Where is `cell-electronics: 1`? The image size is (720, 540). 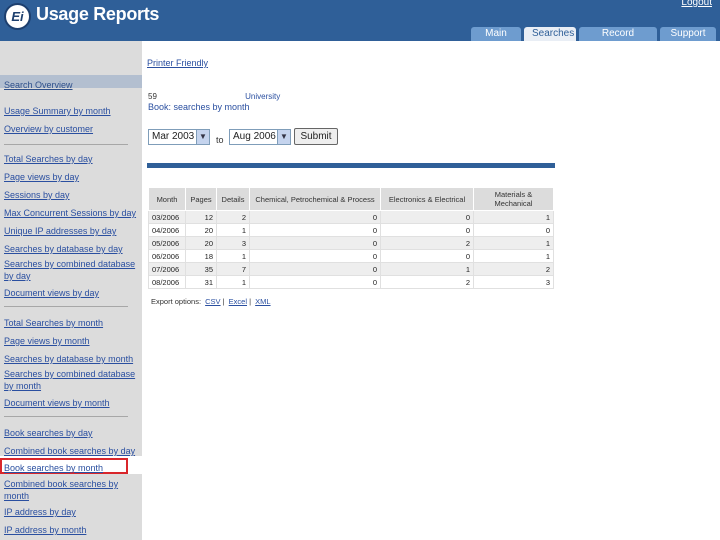 cell-electronics: 1 is located at coordinates (427, 269).